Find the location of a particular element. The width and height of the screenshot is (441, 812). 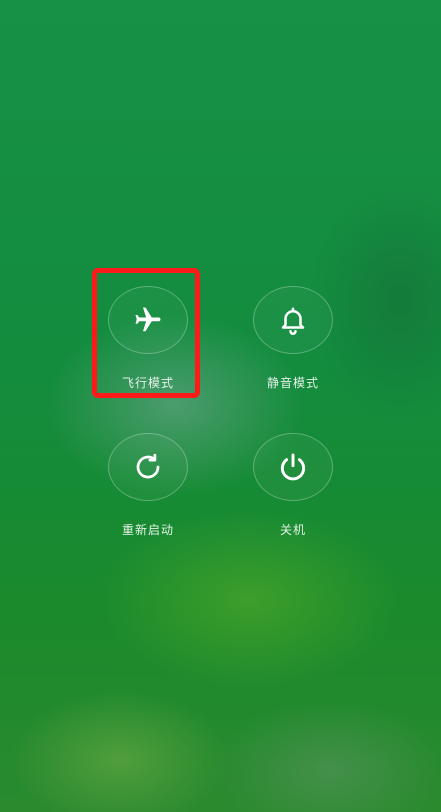

restart-icon is located at coordinates (148, 467).